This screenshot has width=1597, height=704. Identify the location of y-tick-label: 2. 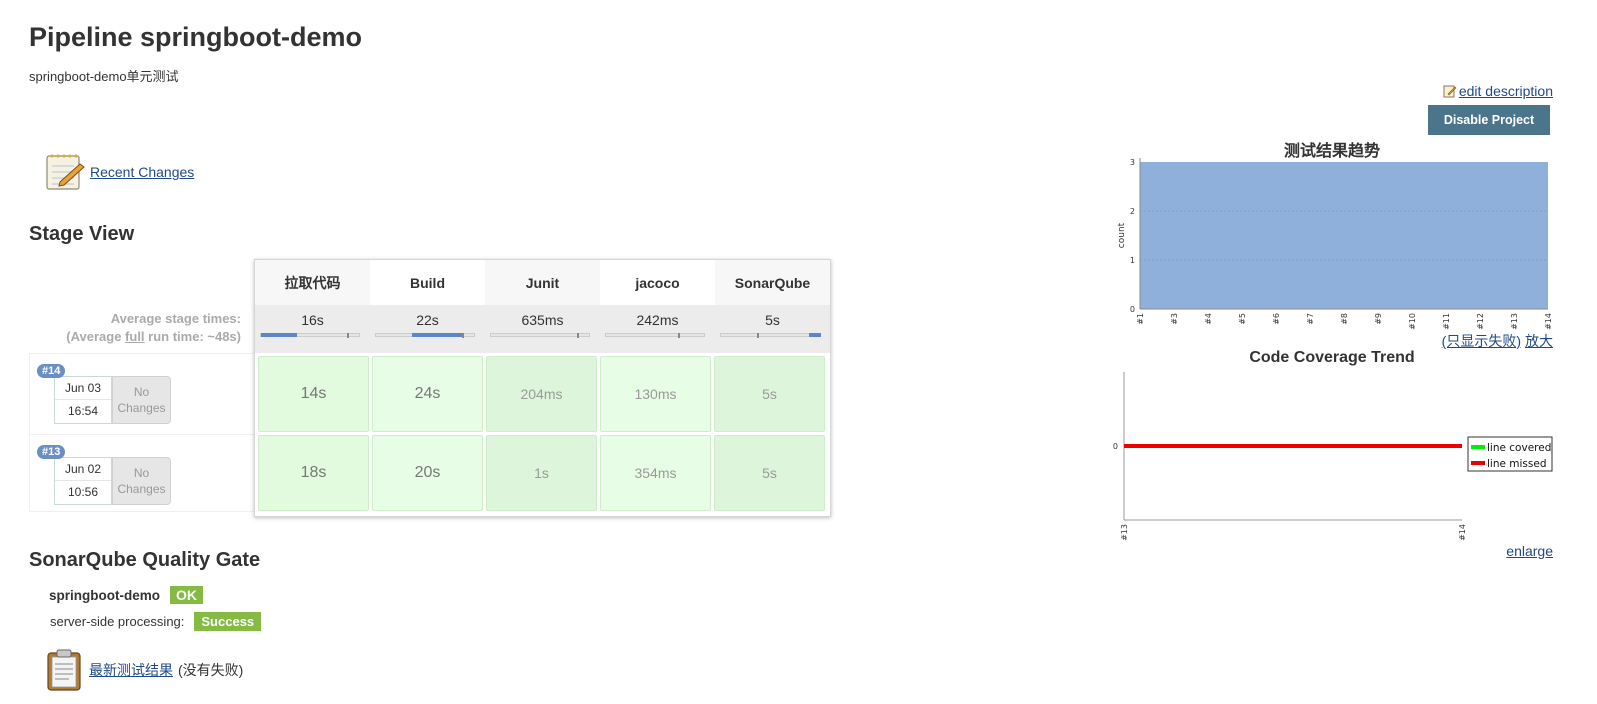
(1132, 211).